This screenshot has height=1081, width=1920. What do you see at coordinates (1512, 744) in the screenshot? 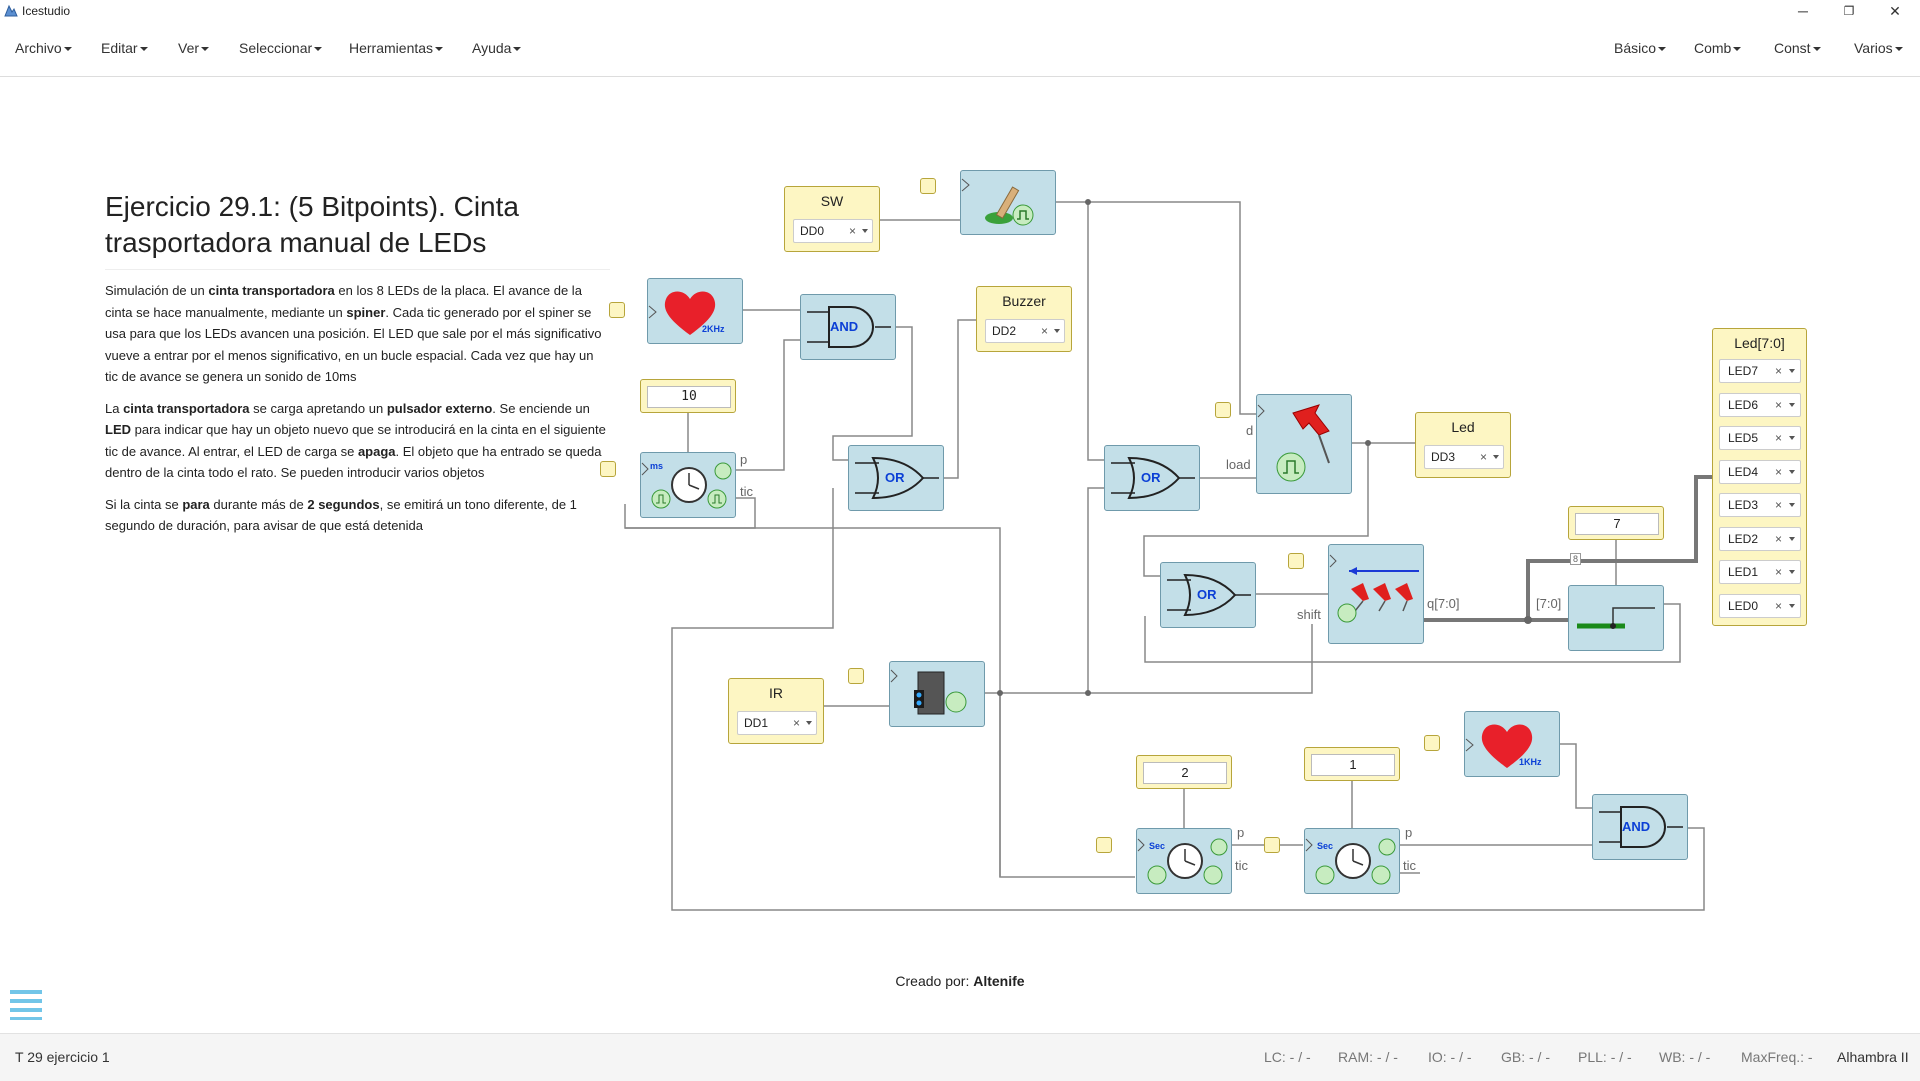
I see `heartbeat-1khz-block: 1KHz` at bounding box center [1512, 744].